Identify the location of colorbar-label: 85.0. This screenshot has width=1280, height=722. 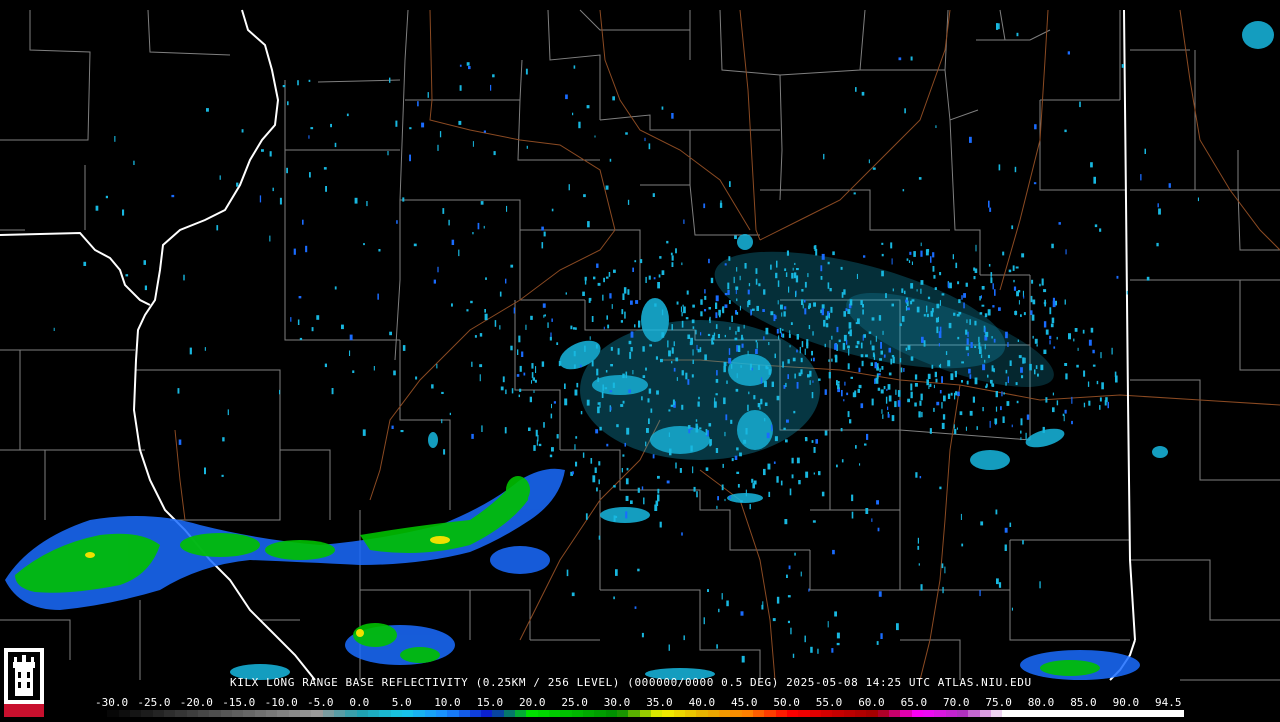
(1083, 702).